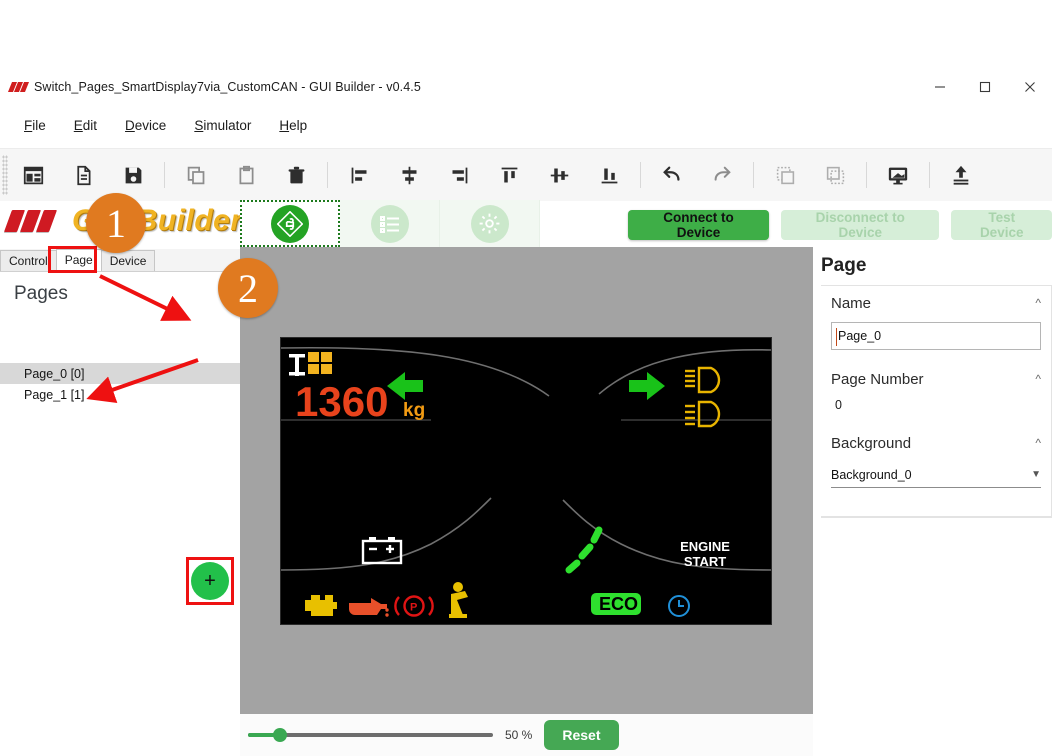  I want to click on background-select: Background_0 ▼, so click(936, 475).